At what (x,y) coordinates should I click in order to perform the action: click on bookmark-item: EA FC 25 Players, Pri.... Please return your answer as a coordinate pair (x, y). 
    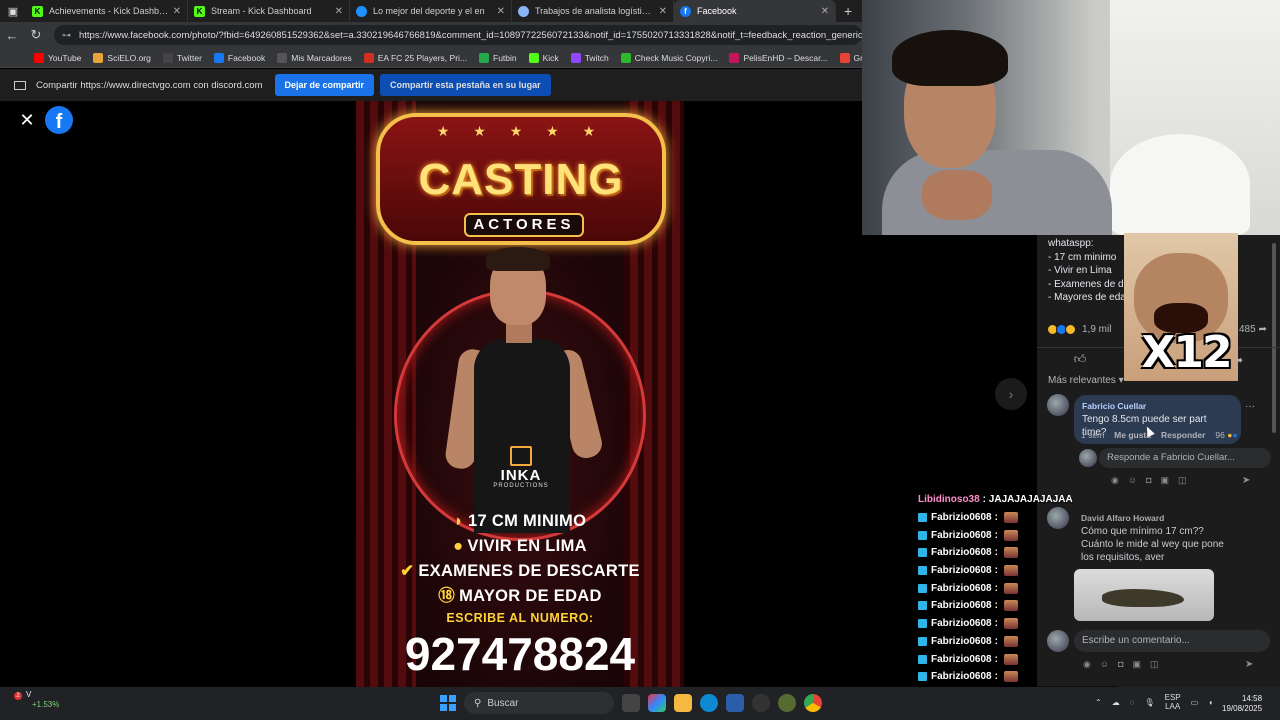
    Looking at the image, I should click on (415, 57).